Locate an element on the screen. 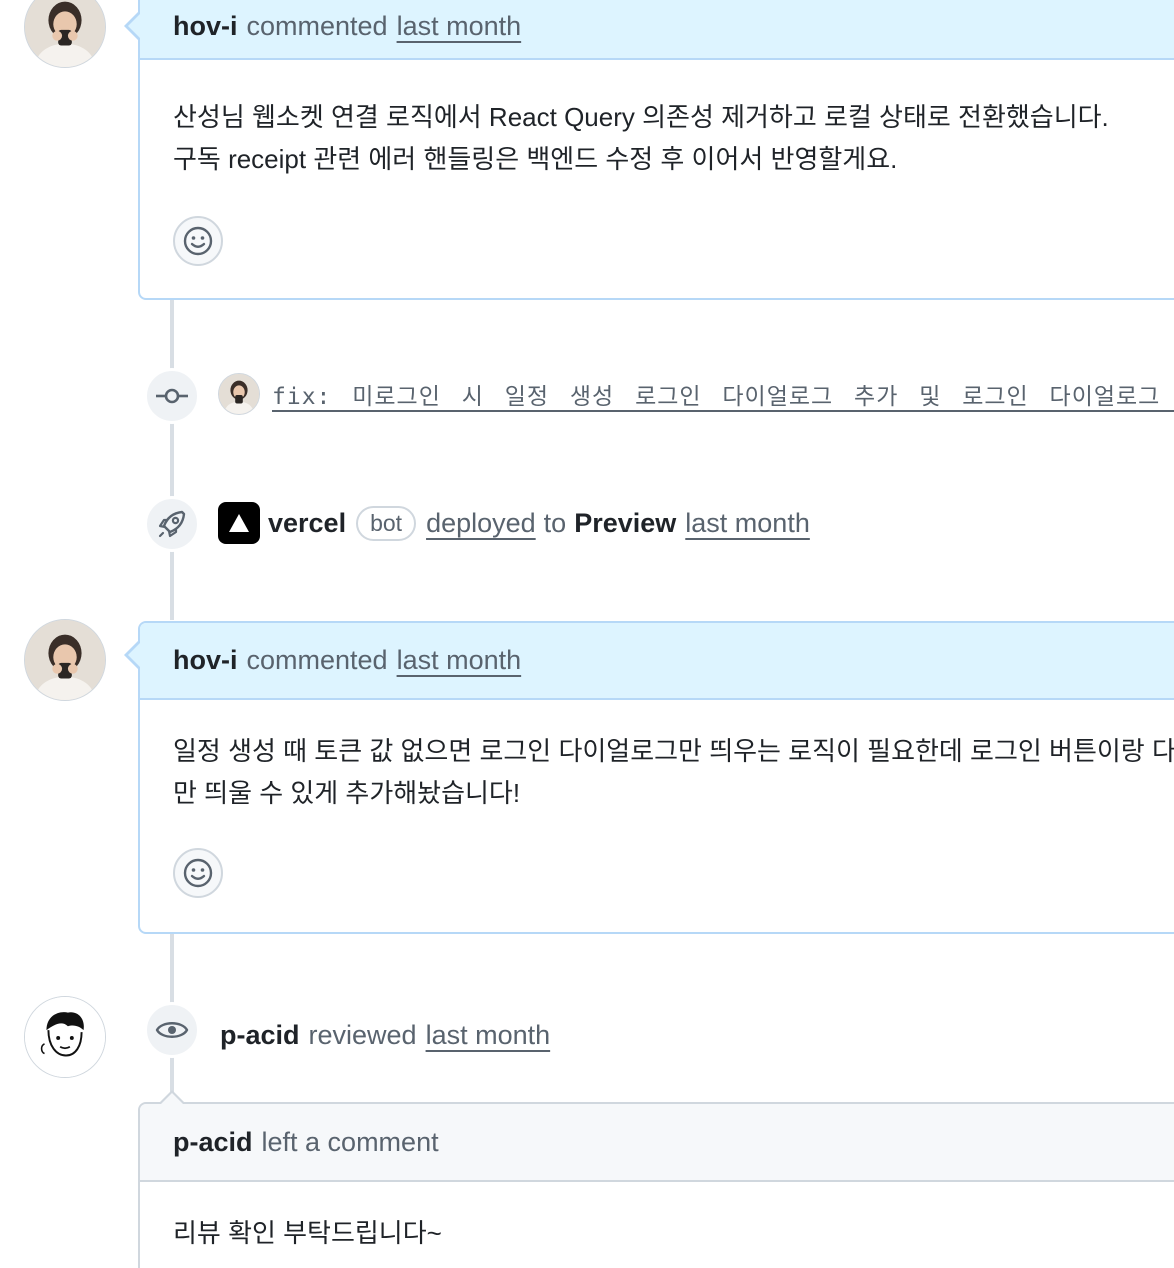  author-avatar-p-acid is located at coordinates (65, 1037).